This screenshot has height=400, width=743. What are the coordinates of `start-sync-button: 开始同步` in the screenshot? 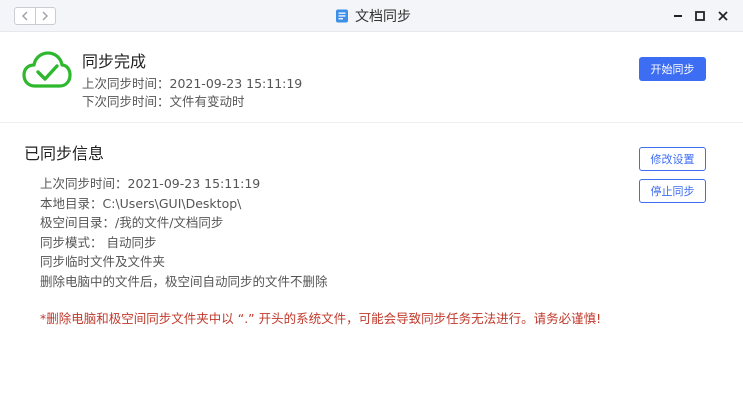 It's located at (672, 69).